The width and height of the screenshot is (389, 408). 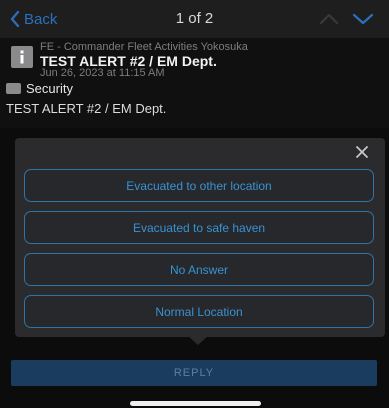 What do you see at coordinates (199, 269) in the screenshot?
I see `option-no-answer: No Answer` at bounding box center [199, 269].